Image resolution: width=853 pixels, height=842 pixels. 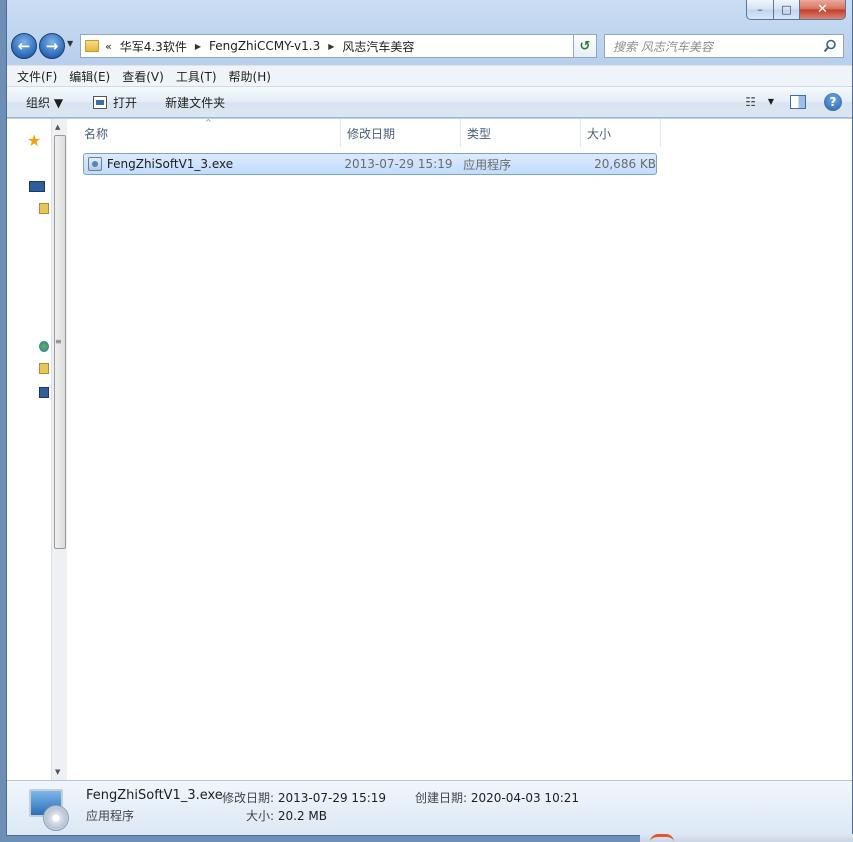 I want to click on column-header-type: 类型, so click(x=521, y=133).